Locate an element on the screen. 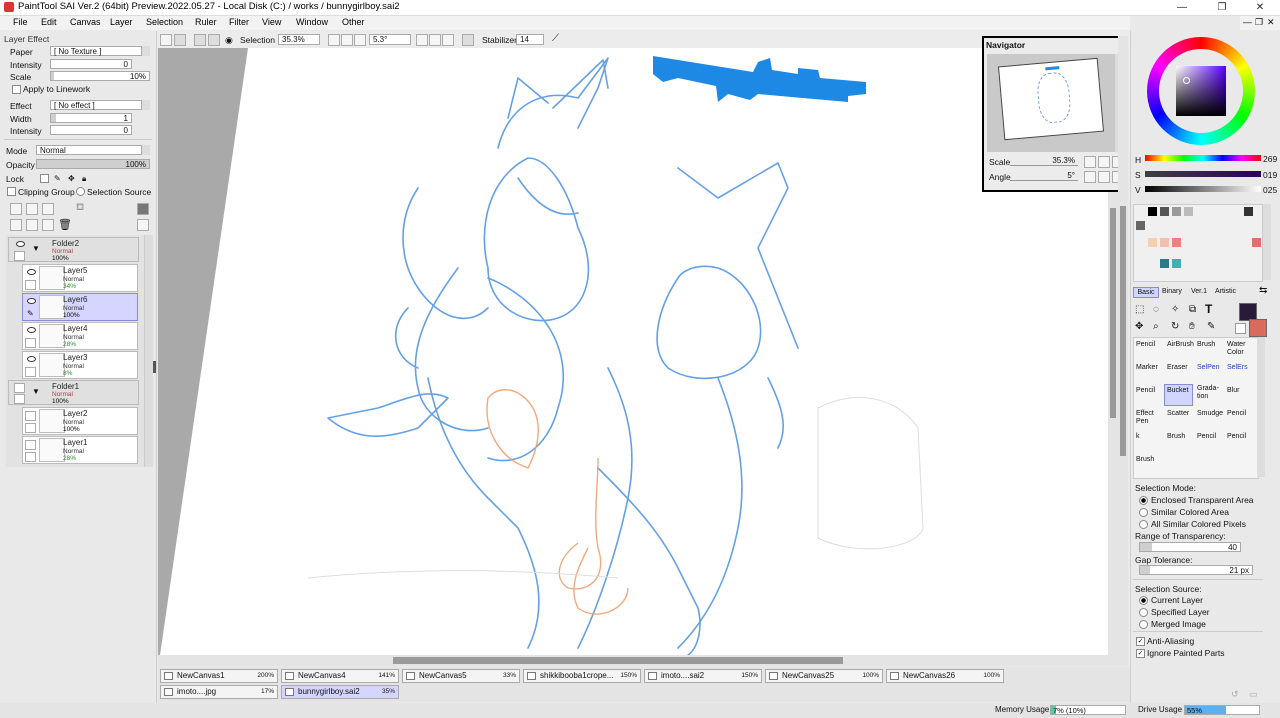 This screenshot has width=1280, height=718. tool-brush: Brush is located at coordinates (1206, 345).